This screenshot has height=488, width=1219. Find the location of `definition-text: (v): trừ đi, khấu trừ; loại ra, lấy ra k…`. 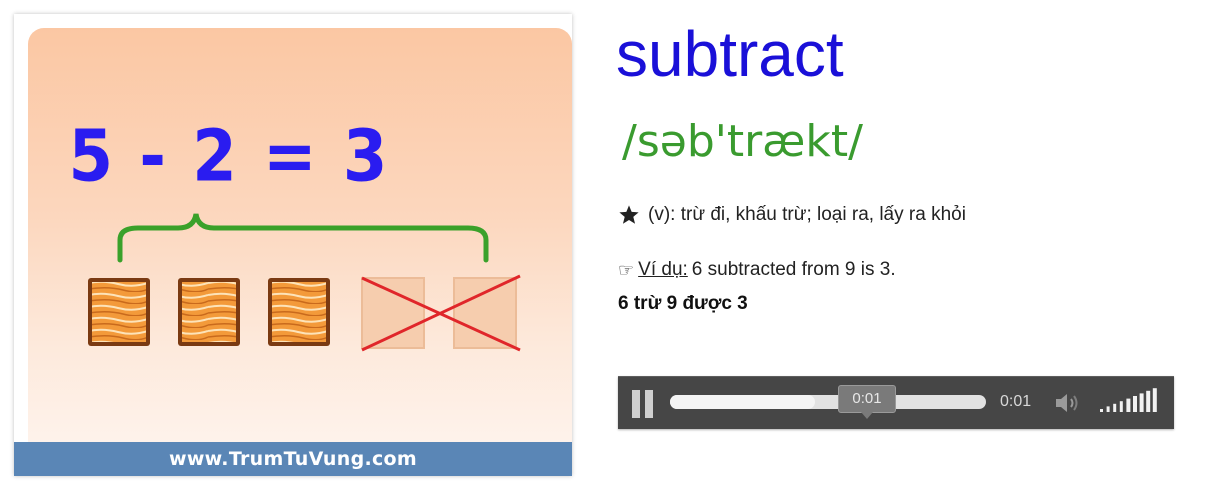

definition-text: (v): trừ đi, khấu trừ; loại ra, lấy ra k… is located at coordinates (807, 214).